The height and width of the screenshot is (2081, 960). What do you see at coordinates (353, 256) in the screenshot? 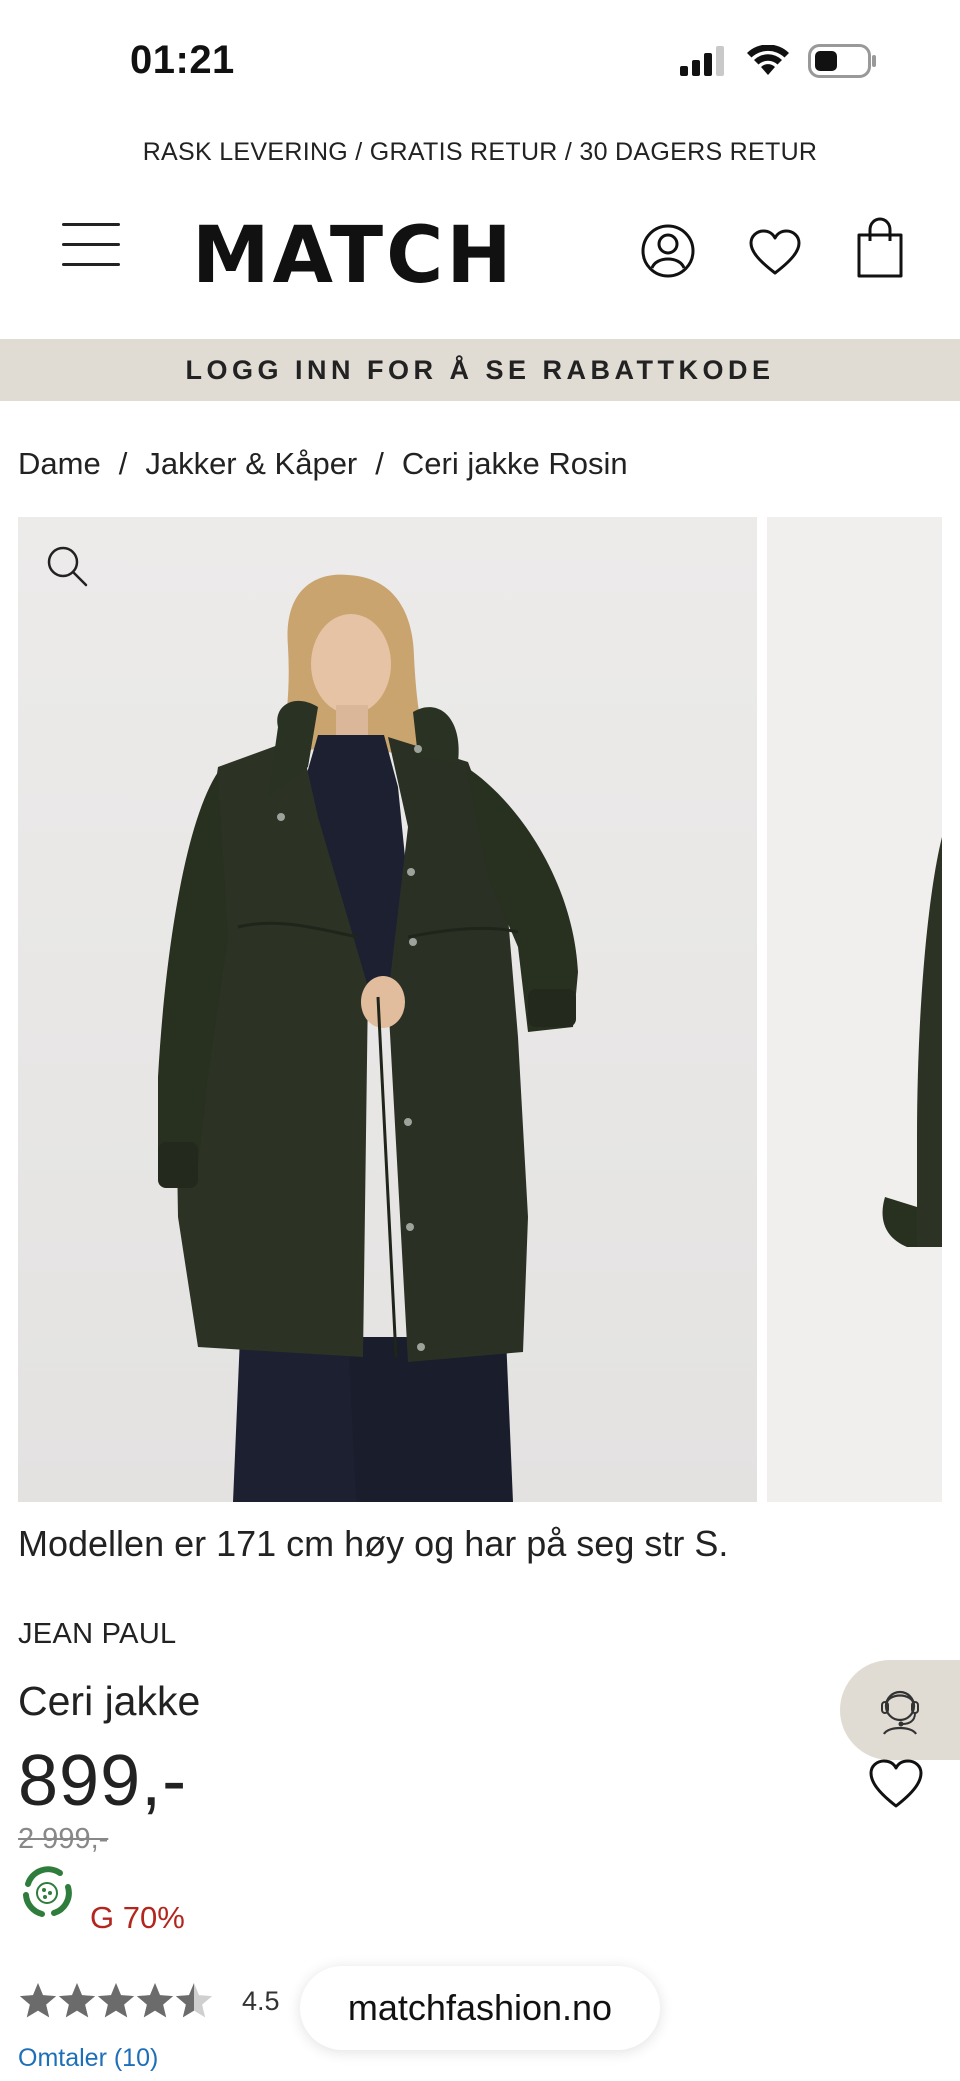
I see `match-logo: MATCH` at bounding box center [353, 256].